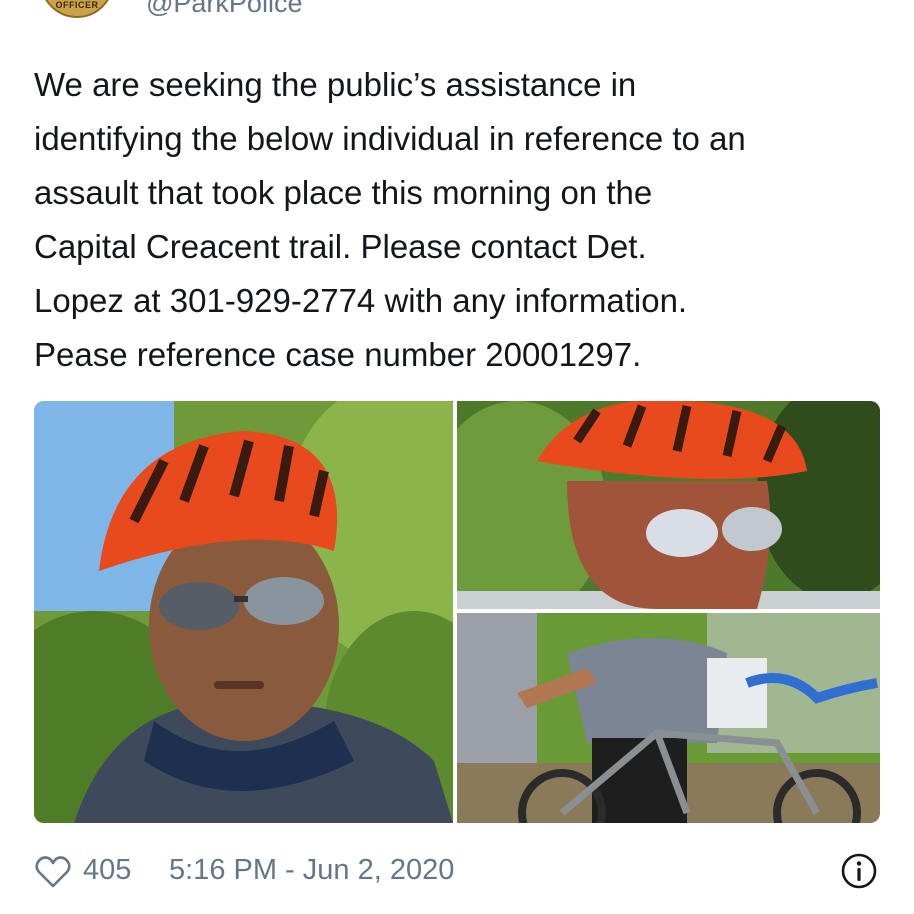 The width and height of the screenshot is (914, 914). I want to click on tweet-timestamp: 5:16 PM - Jun 2, 2020, so click(311, 870).